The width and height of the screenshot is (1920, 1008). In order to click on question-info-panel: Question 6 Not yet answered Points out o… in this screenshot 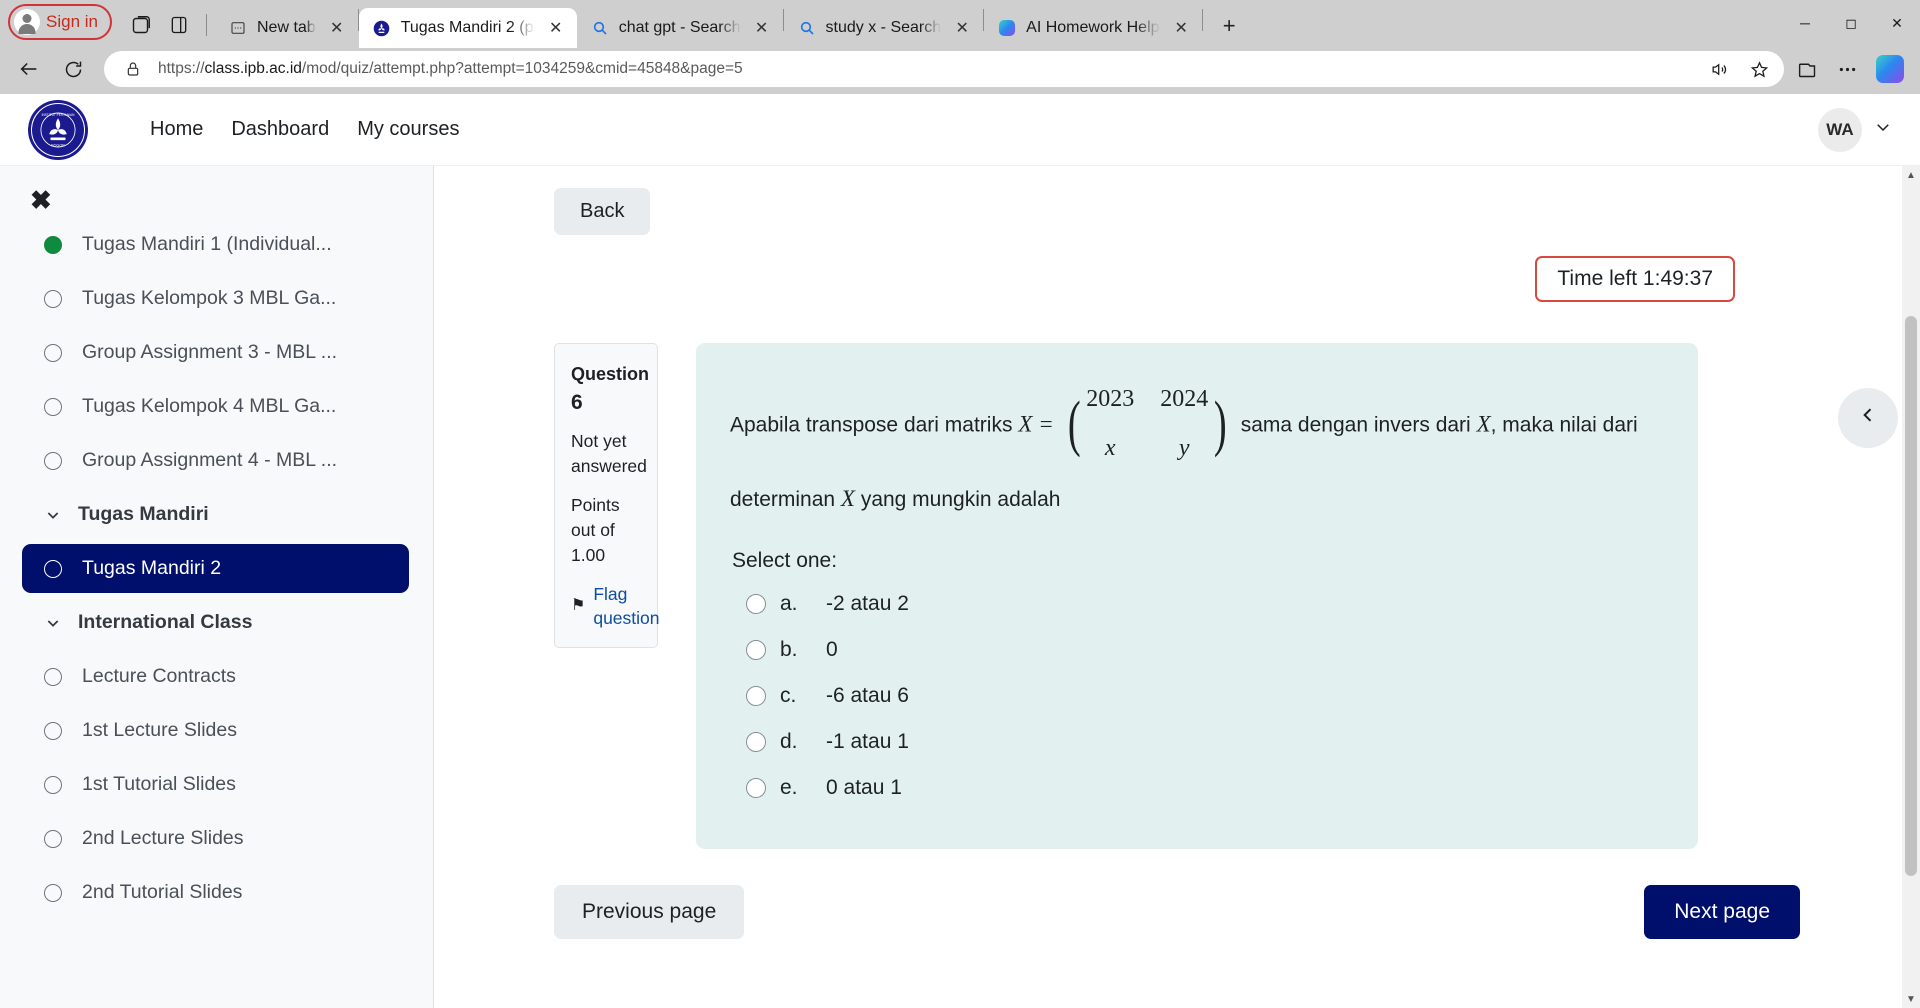, I will do `click(607, 496)`.